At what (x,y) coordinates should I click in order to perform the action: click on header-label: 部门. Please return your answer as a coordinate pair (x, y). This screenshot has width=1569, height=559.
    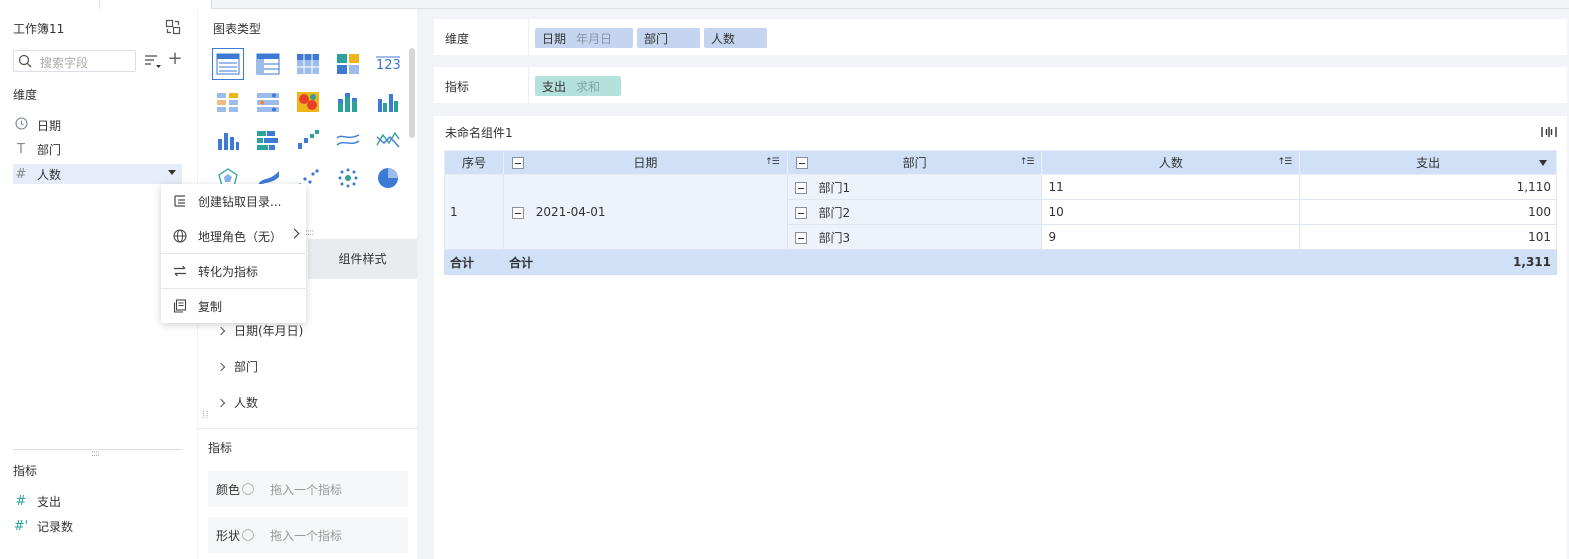
    Looking at the image, I should click on (914, 163).